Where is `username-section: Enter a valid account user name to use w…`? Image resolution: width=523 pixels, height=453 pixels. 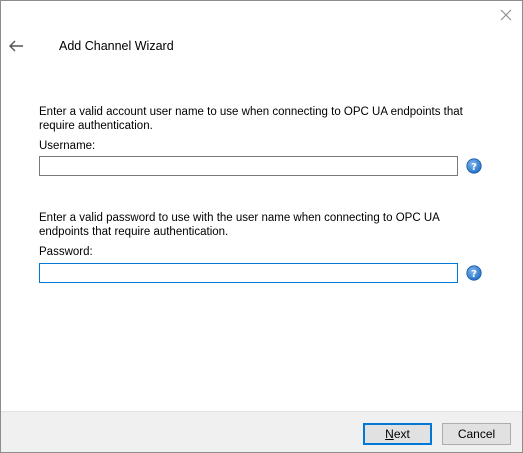
username-section: Enter a valid account user name to use w… is located at coordinates (262, 128).